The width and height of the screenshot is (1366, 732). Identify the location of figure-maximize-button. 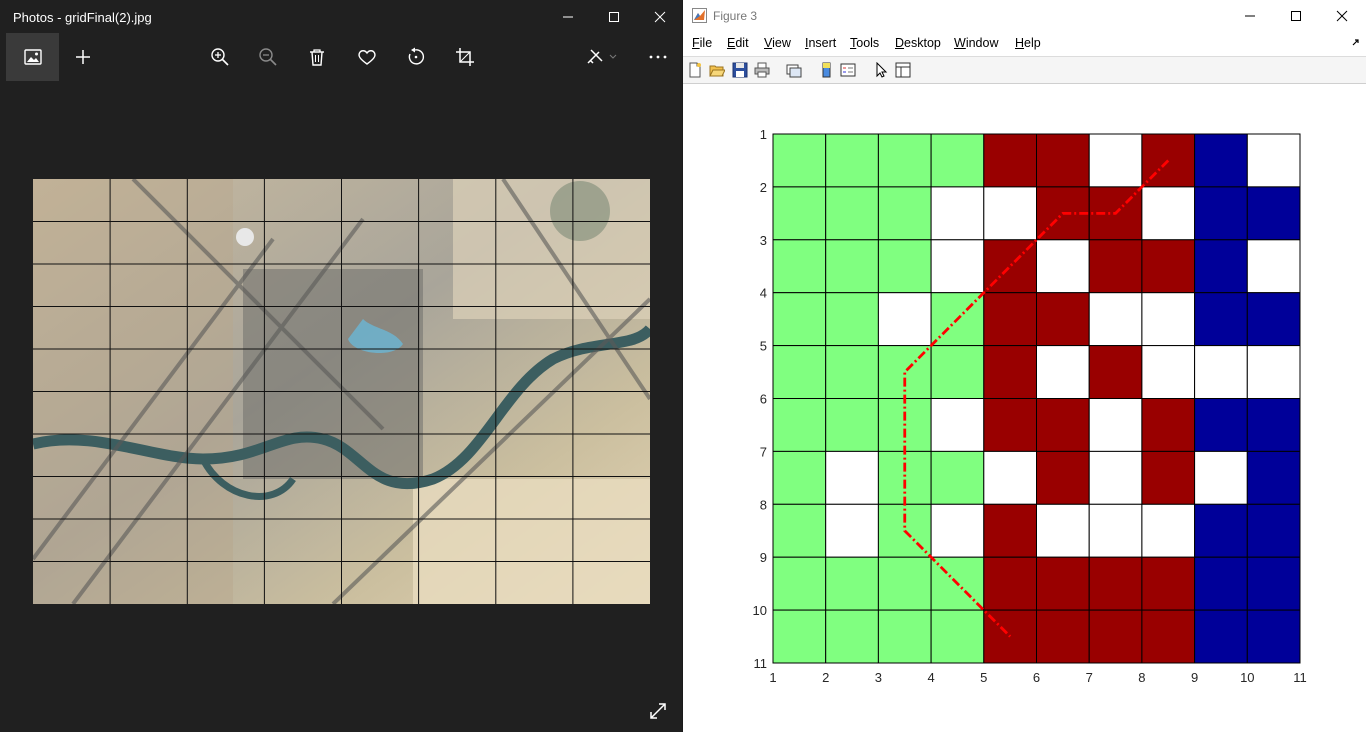
(1296, 15).